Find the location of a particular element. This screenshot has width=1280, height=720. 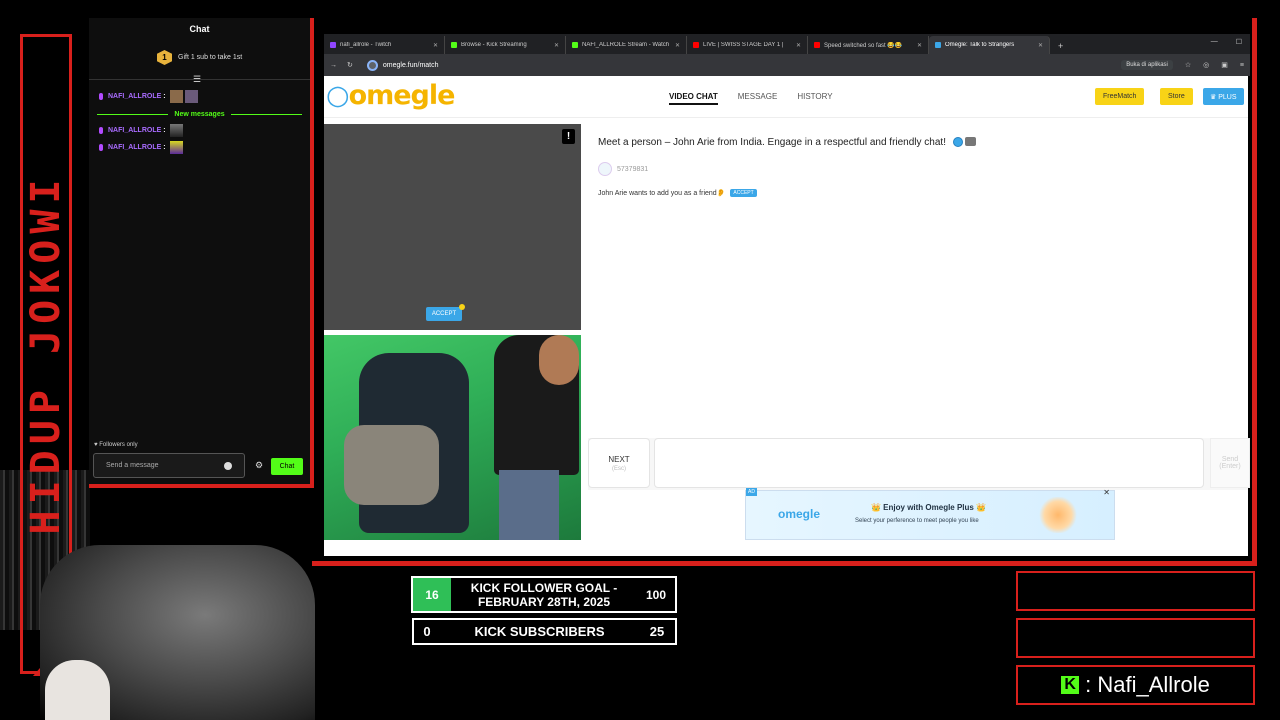

ad-logo: omegle is located at coordinates (799, 514).